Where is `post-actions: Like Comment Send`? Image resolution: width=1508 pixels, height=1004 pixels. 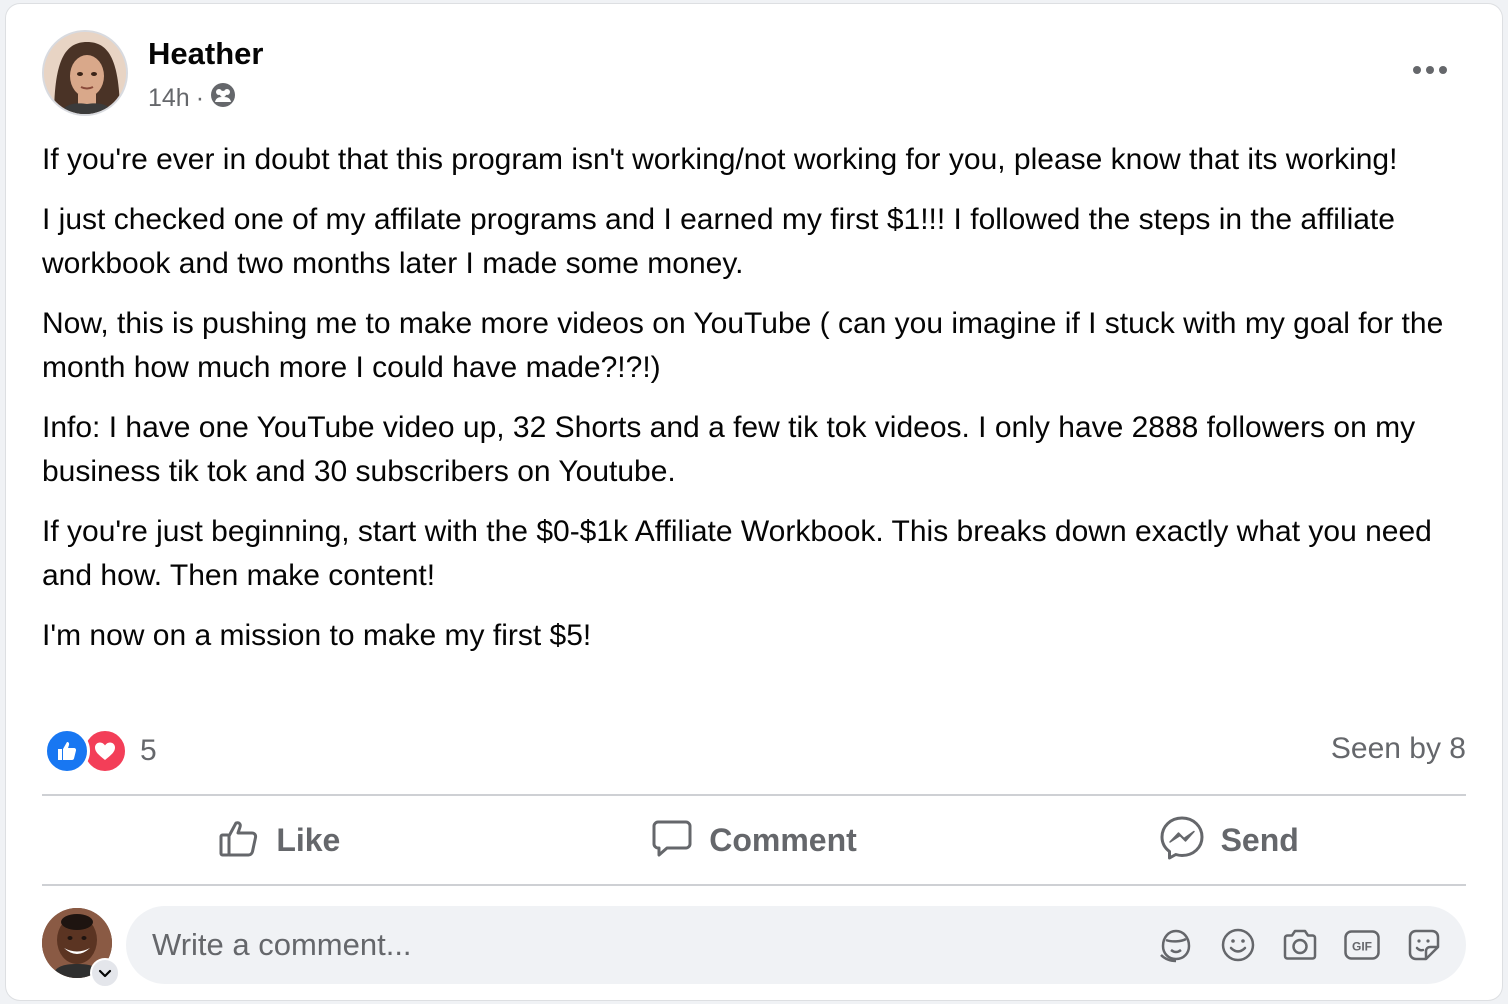 post-actions: Like Comment Send is located at coordinates (754, 840).